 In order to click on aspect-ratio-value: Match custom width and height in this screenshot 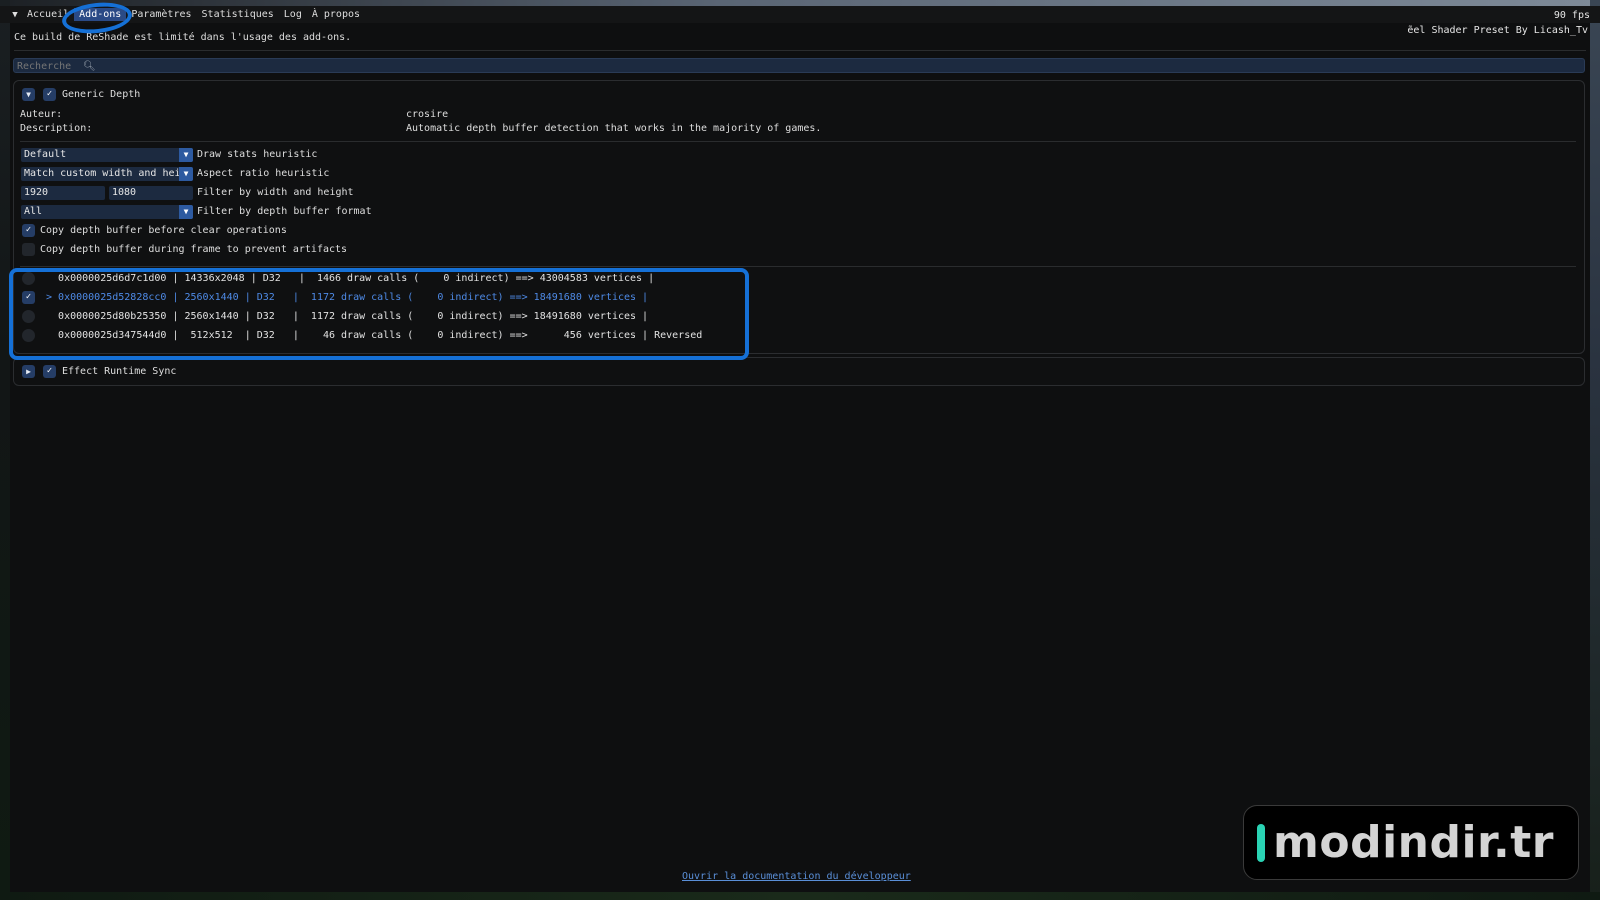, I will do `click(108, 173)`.